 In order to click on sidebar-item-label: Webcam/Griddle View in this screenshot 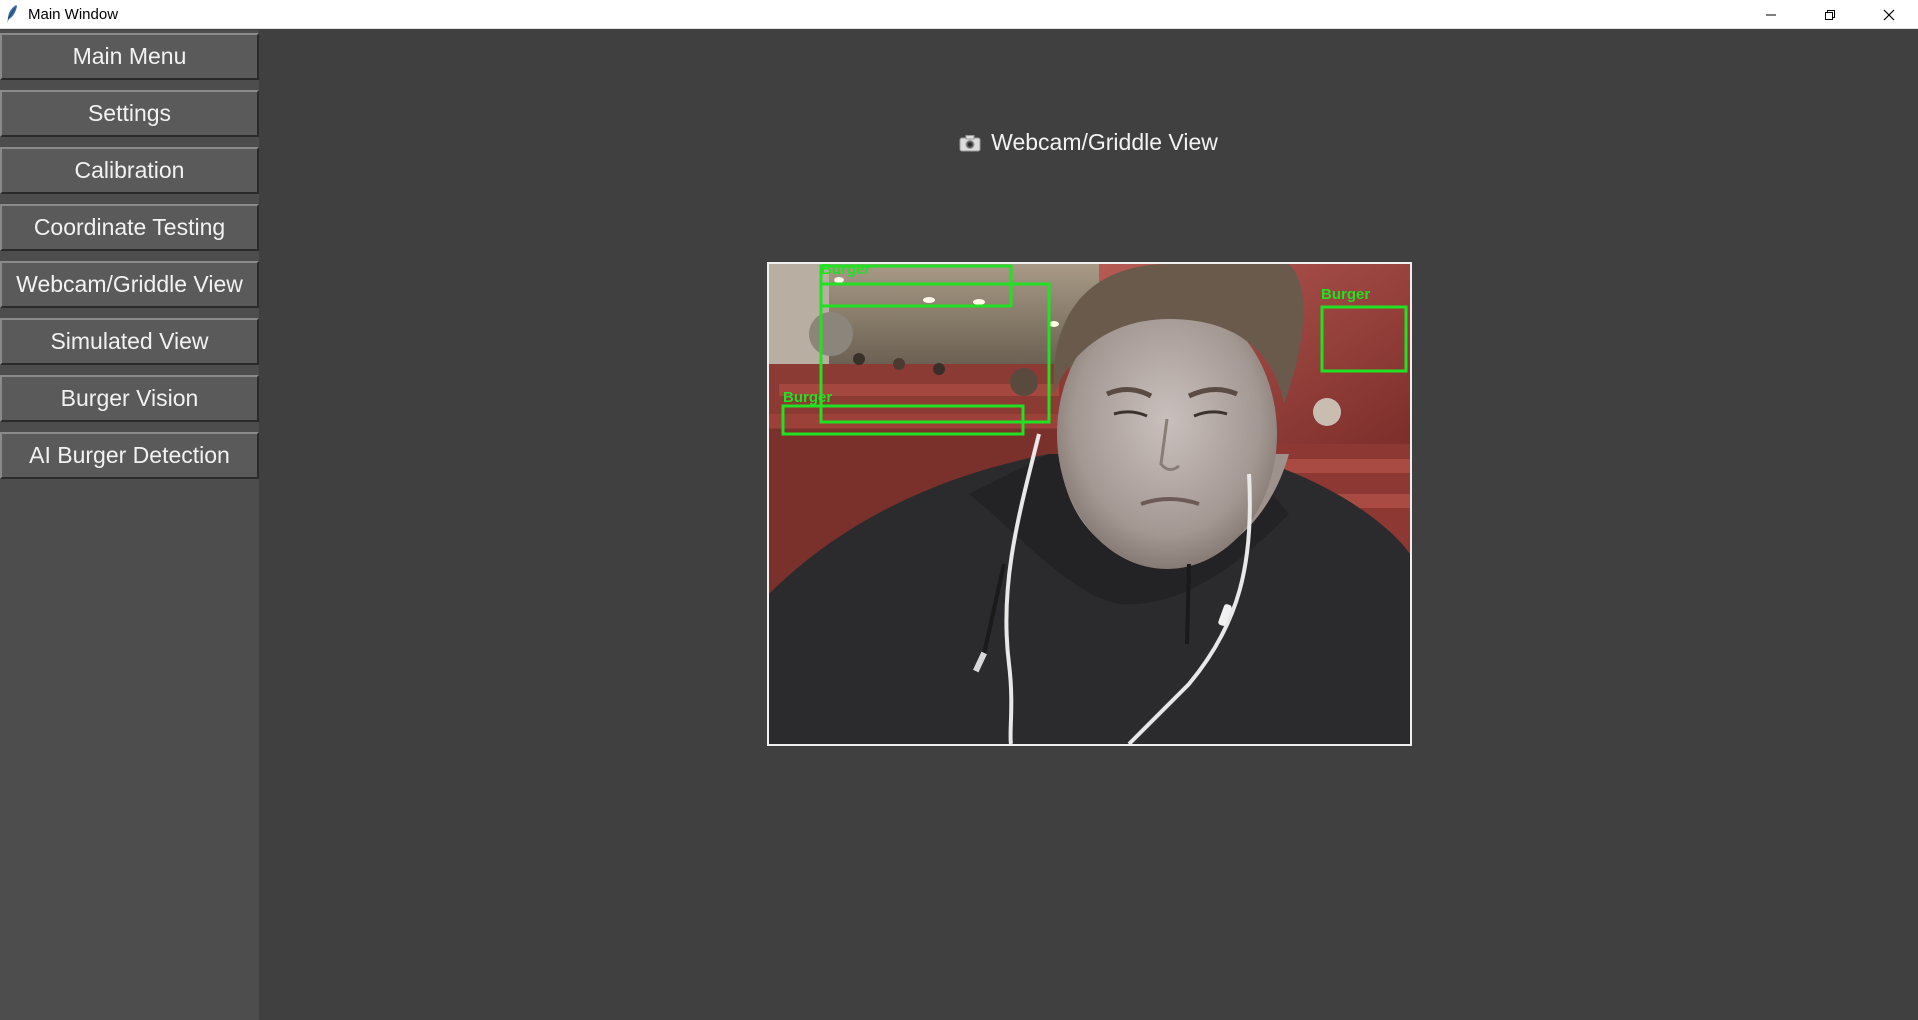, I will do `click(129, 284)`.